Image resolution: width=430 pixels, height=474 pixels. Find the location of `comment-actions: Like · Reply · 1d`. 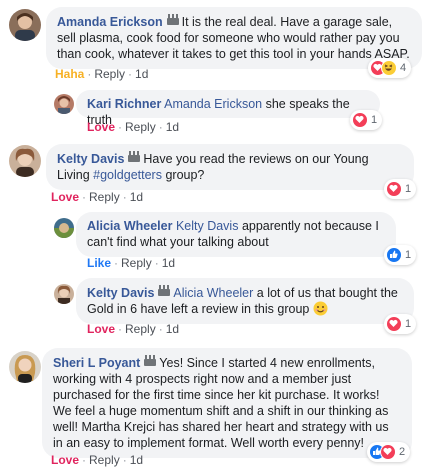

comment-actions: Like · Reply · 1d is located at coordinates (131, 263).